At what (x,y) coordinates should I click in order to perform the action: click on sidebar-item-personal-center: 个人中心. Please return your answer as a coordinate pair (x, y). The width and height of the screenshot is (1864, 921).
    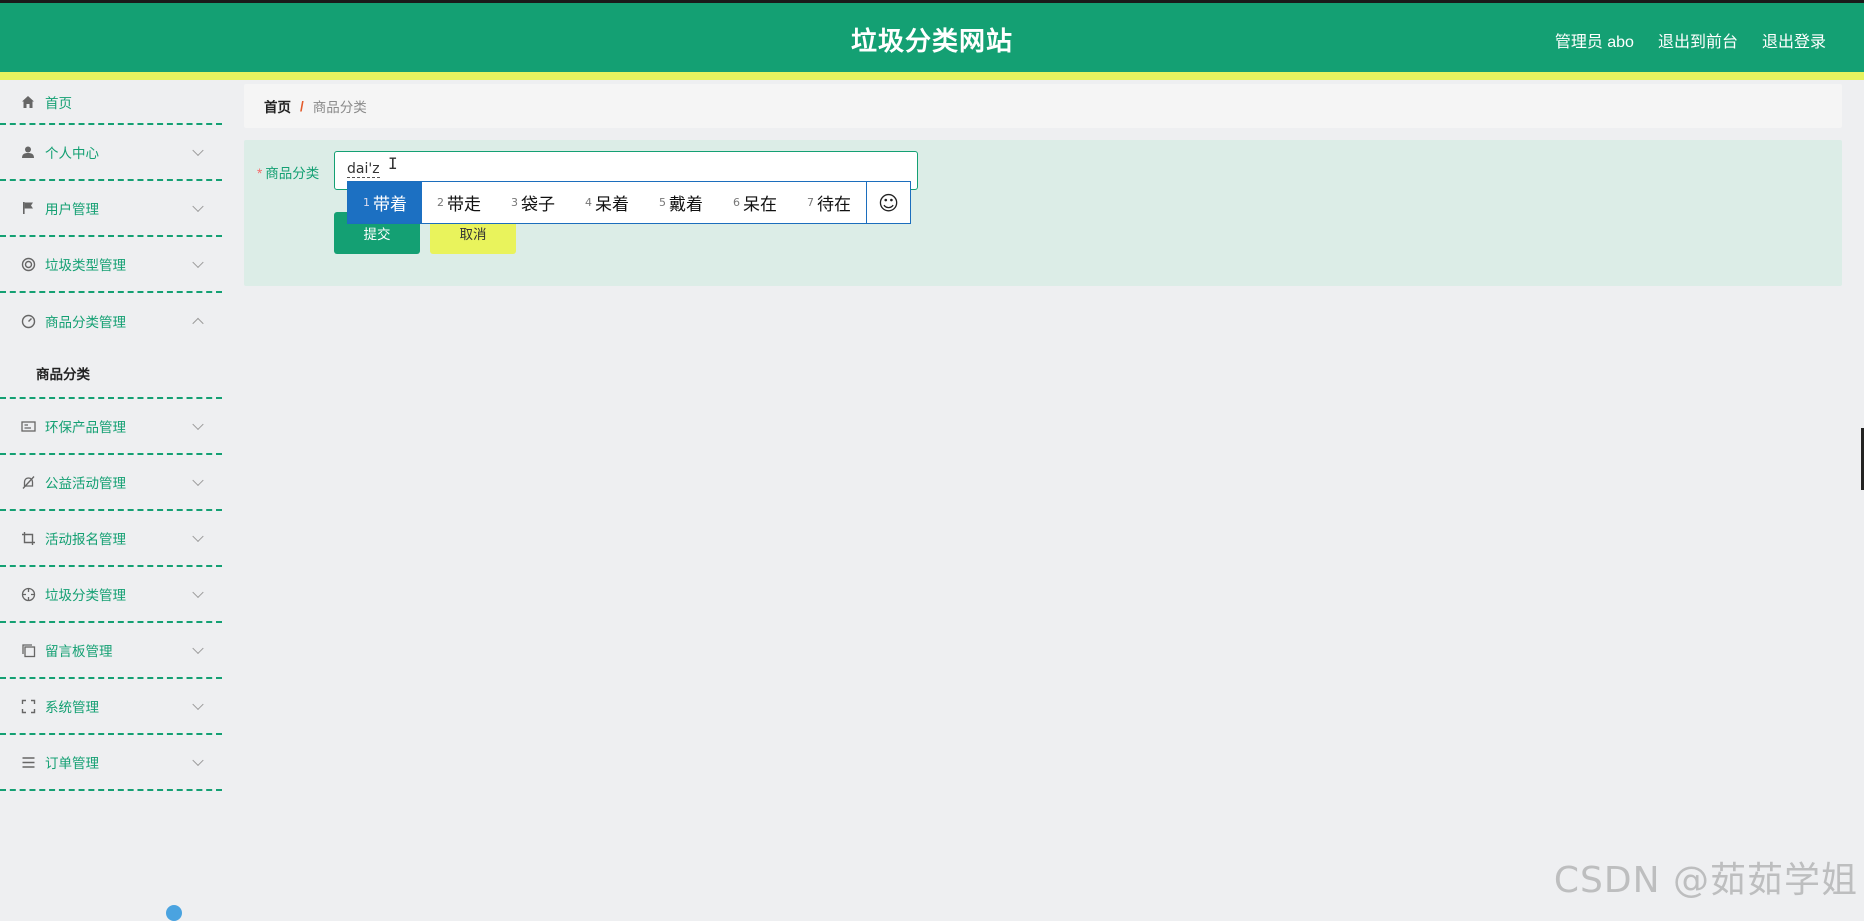
    Looking at the image, I should click on (111, 153).